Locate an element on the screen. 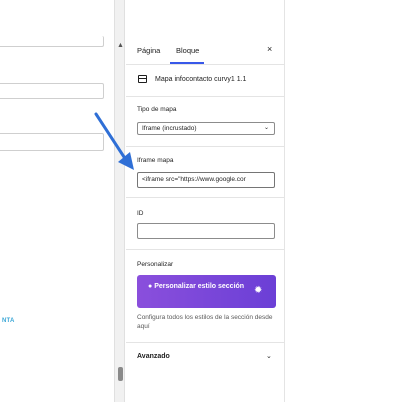 The image size is (397, 402). tab-page: Página is located at coordinates (148, 50).